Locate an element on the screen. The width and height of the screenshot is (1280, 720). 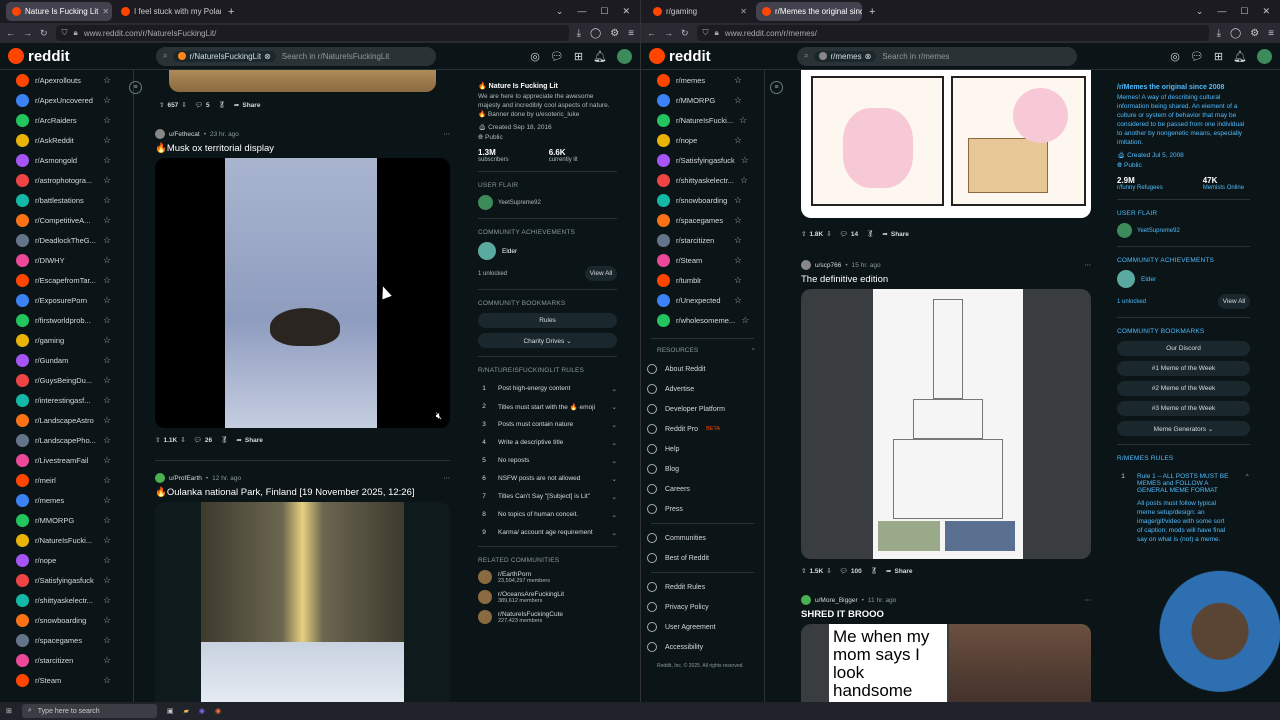
resource-link: Advertise is located at coordinates (702, 389).